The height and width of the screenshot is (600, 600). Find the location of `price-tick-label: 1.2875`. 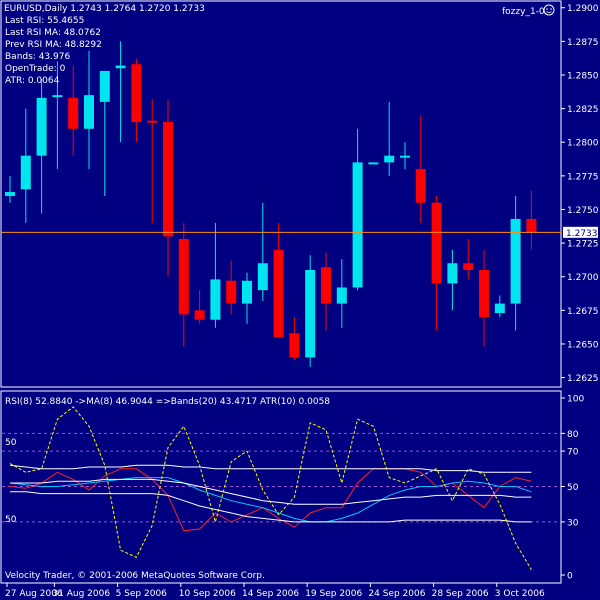

price-tick-label: 1.2875 is located at coordinates (583, 43).